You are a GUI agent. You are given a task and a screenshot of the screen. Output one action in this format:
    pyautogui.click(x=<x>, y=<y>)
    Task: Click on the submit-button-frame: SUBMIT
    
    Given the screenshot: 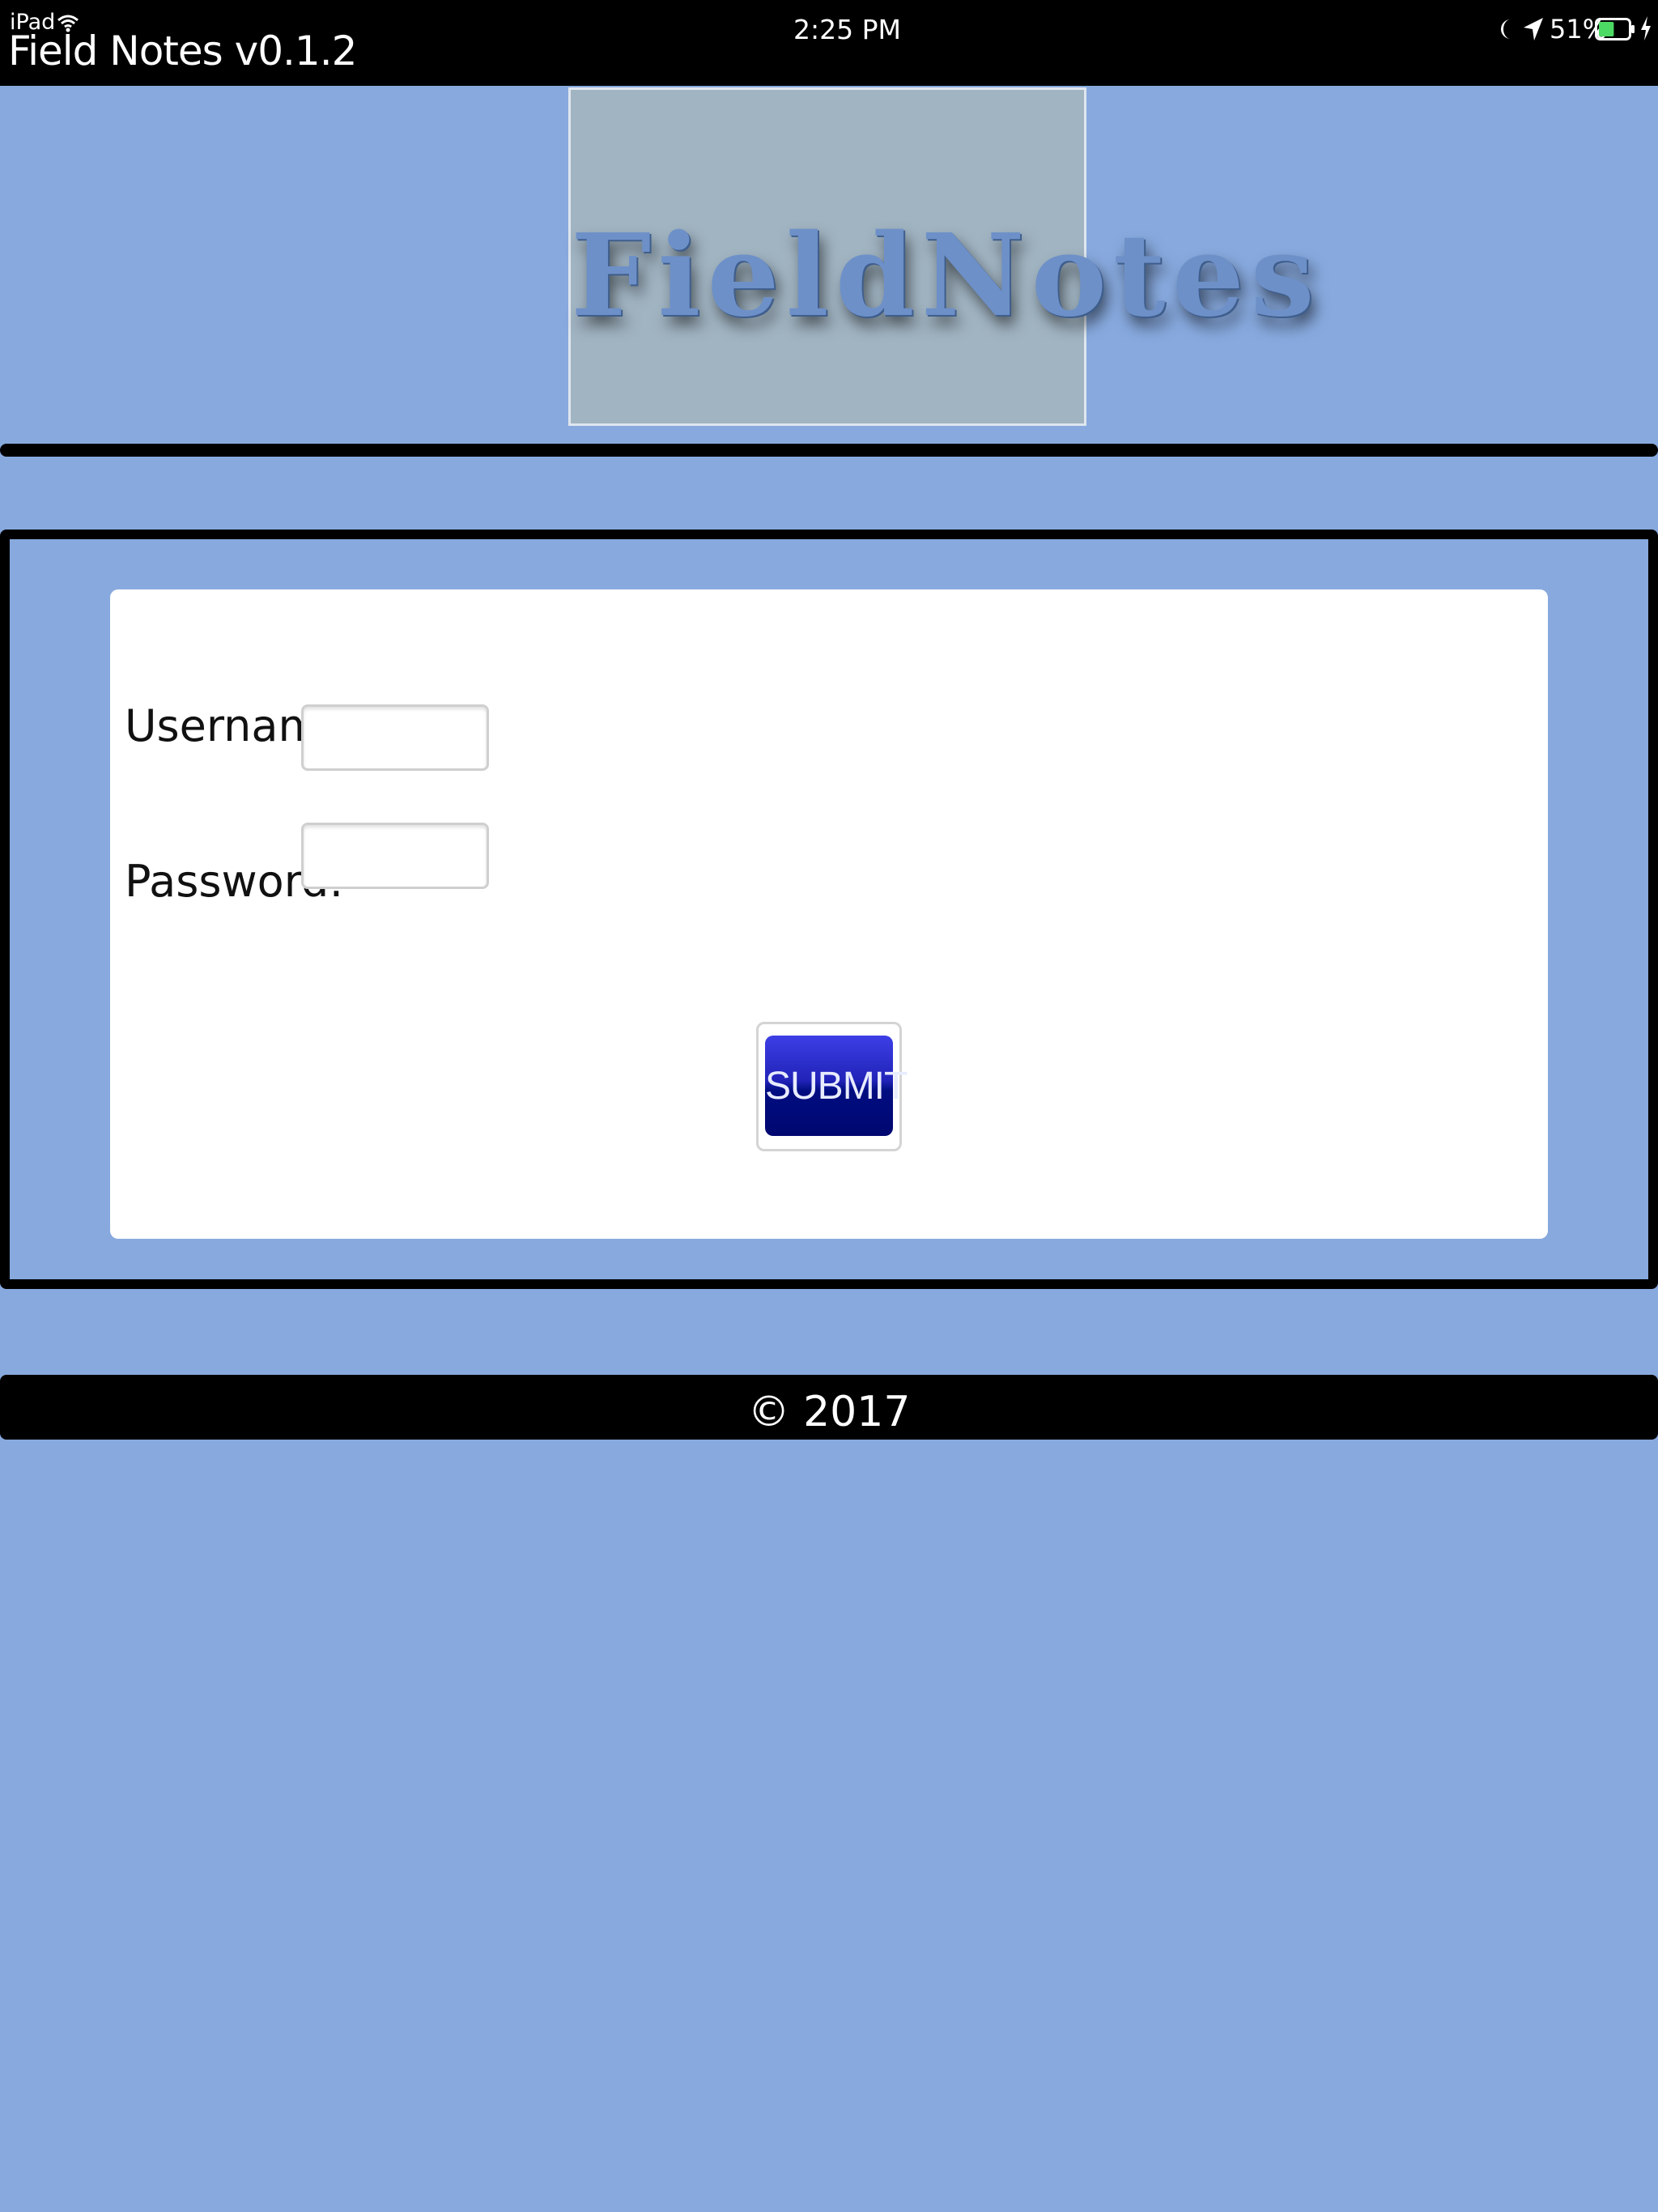 What is the action you would take?
    pyautogui.click(x=832, y=1087)
    